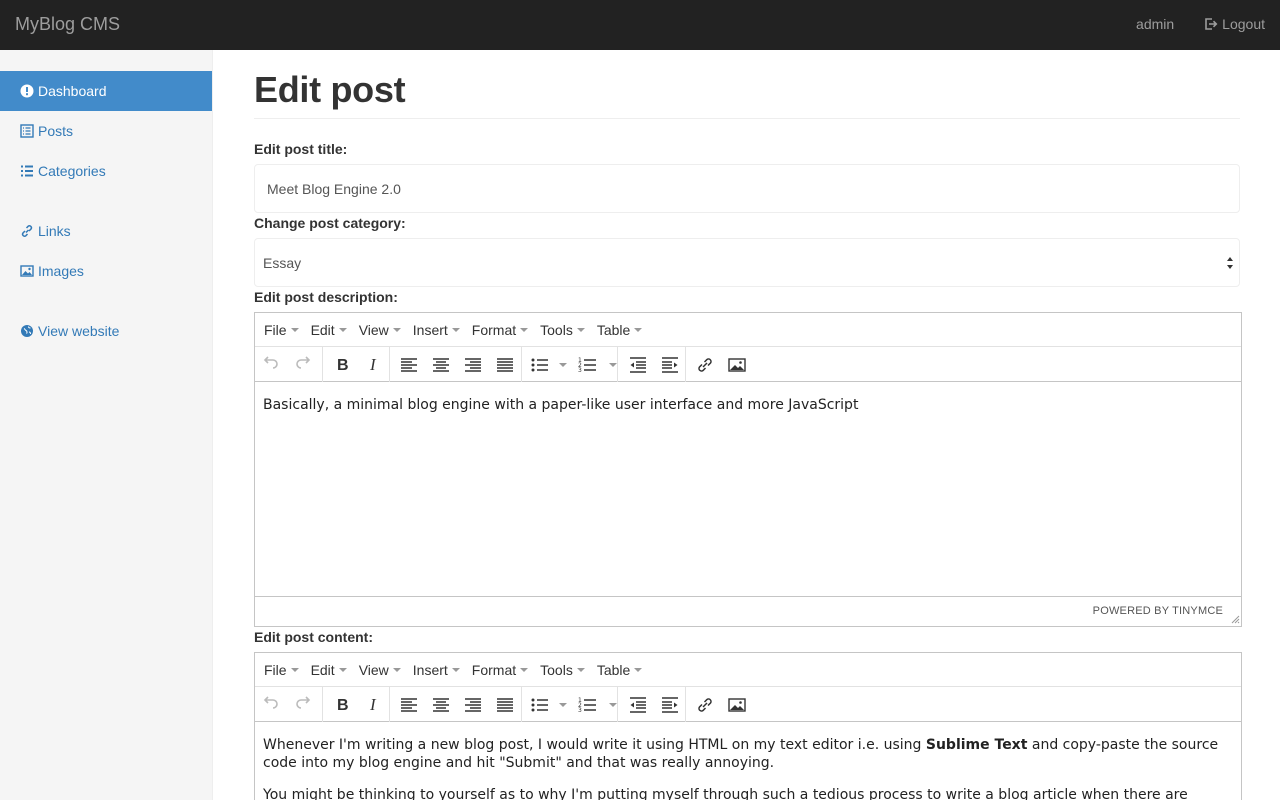  Describe the element at coordinates (747, 118) in the screenshot. I see `title-divider` at that location.